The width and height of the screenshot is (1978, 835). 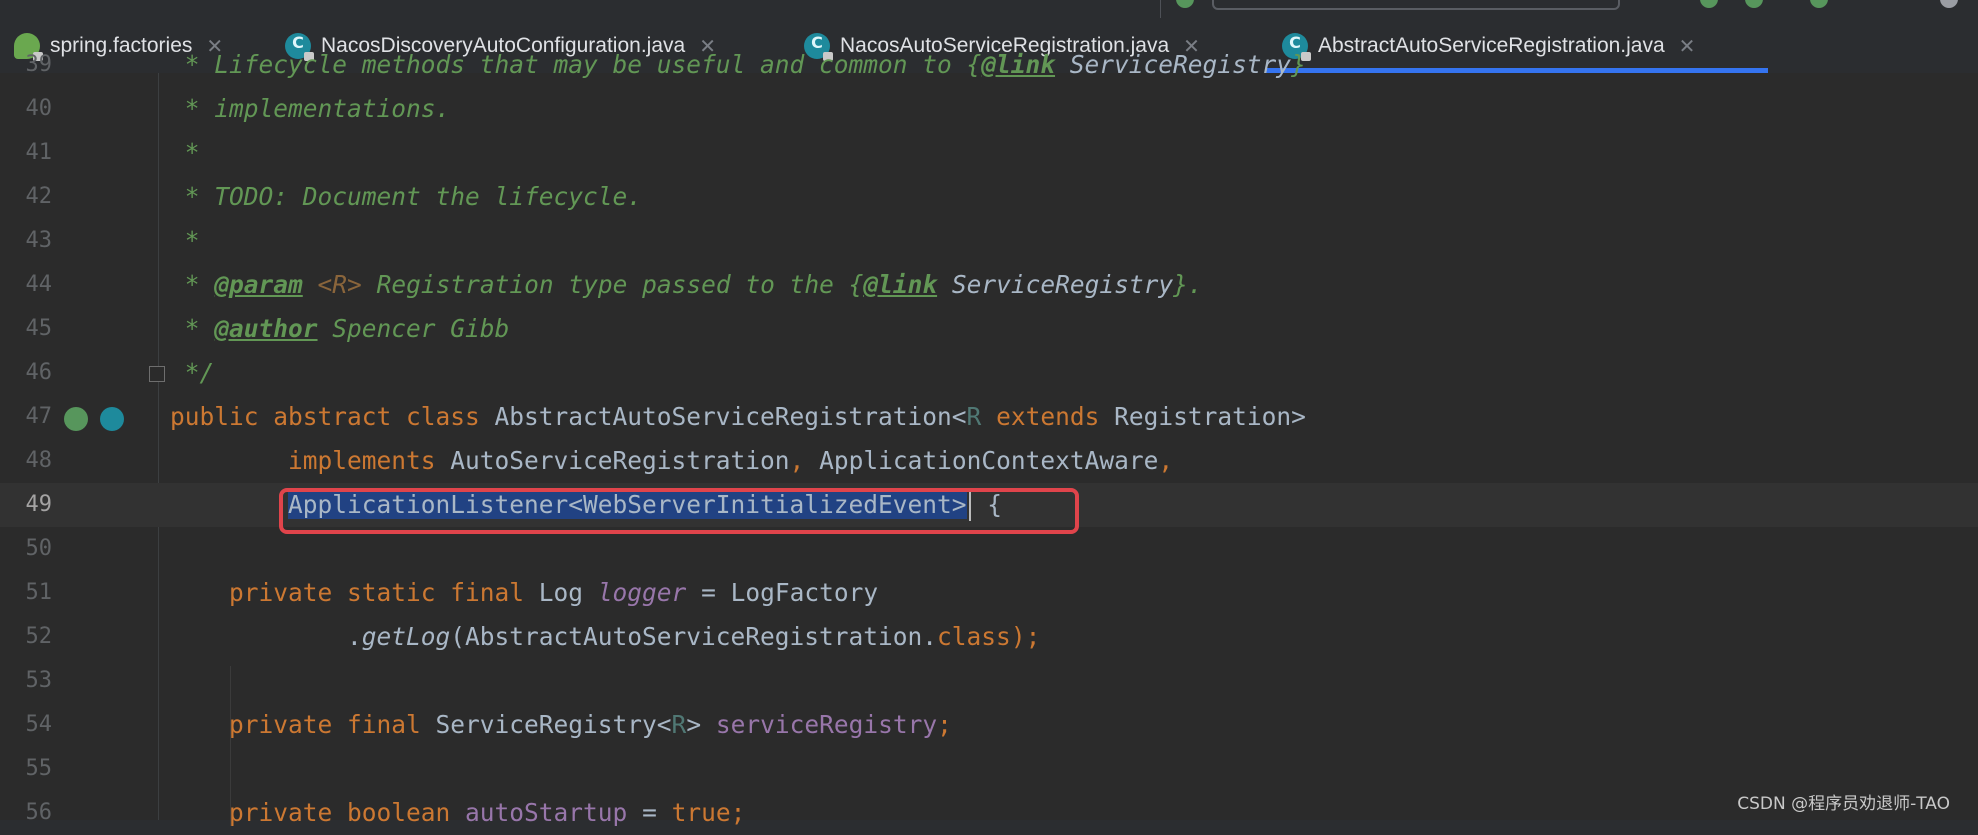 I want to click on line-number: 41, so click(x=39, y=152).